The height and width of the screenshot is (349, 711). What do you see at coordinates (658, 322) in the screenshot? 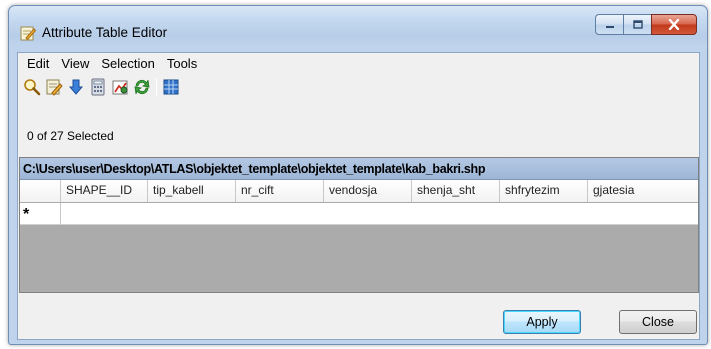
I see `close-button: Close` at bounding box center [658, 322].